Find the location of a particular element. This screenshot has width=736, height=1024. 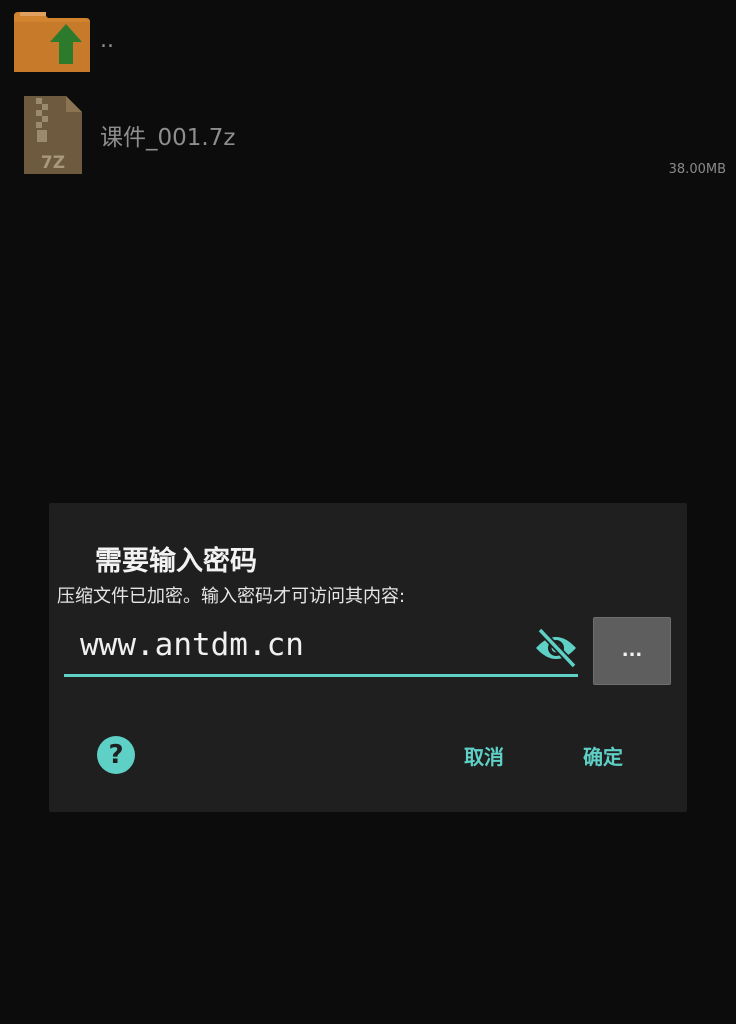

ok-button: 确定 is located at coordinates (603, 755).